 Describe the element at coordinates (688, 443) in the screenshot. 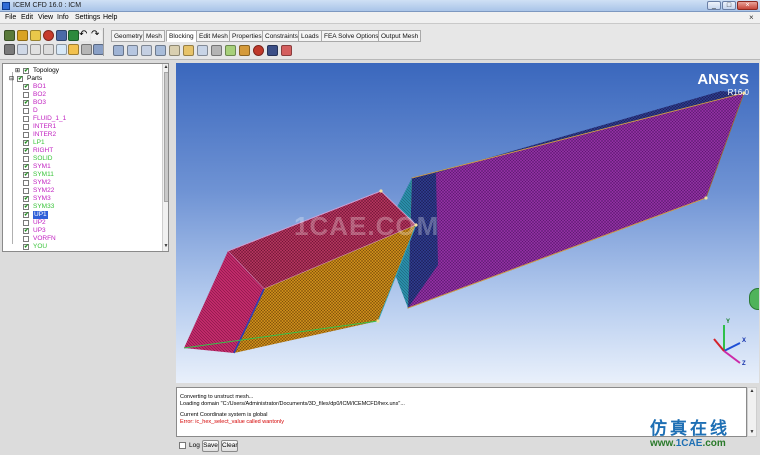

I see `brand-website: www.1CAE.com` at that location.